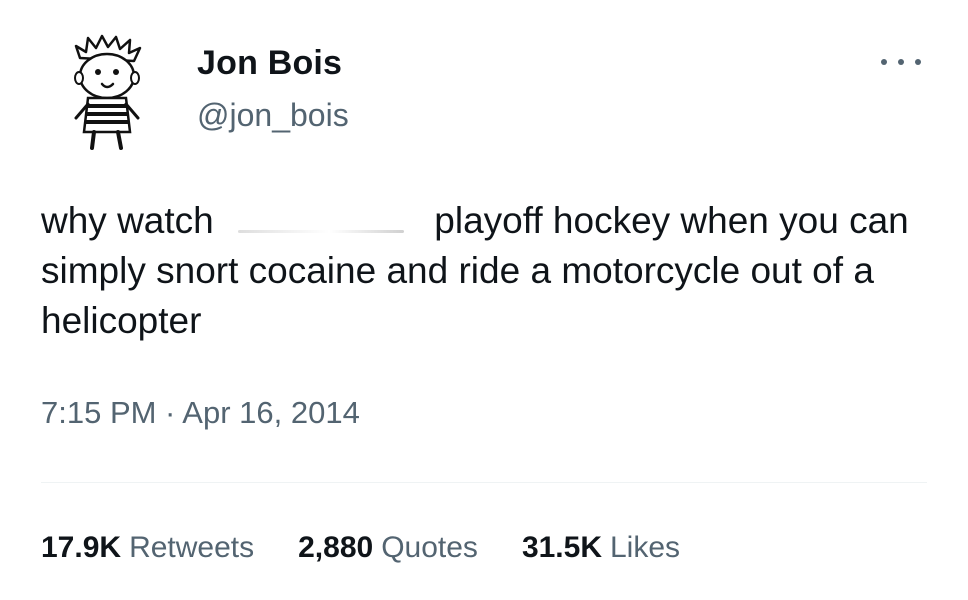  Describe the element at coordinates (269, 63) in the screenshot. I see `display-name: Jon Bois` at that location.